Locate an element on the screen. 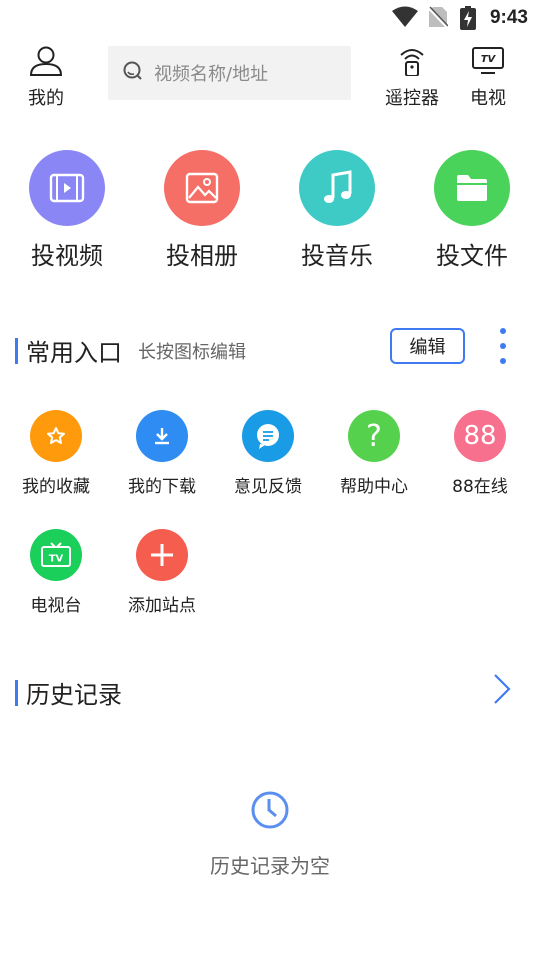 The image size is (540, 960). question-glyph: ? is located at coordinates (374, 436).